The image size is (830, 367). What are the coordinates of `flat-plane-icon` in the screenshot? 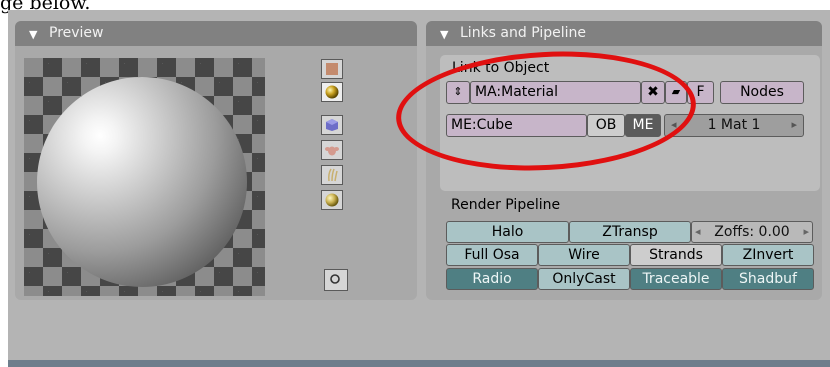 It's located at (332, 69).